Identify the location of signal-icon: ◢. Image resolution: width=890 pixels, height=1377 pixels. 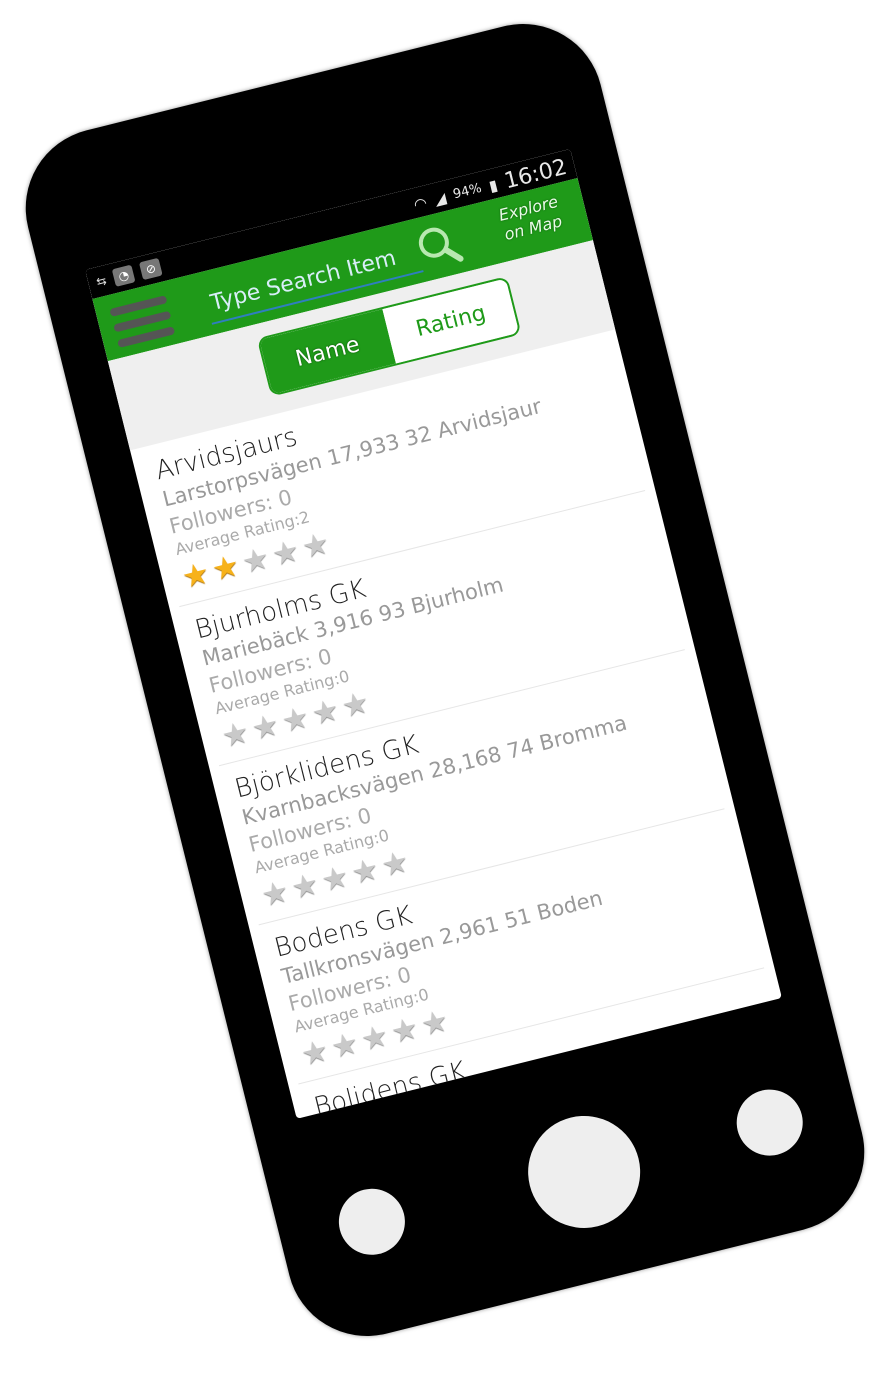
(440, 198).